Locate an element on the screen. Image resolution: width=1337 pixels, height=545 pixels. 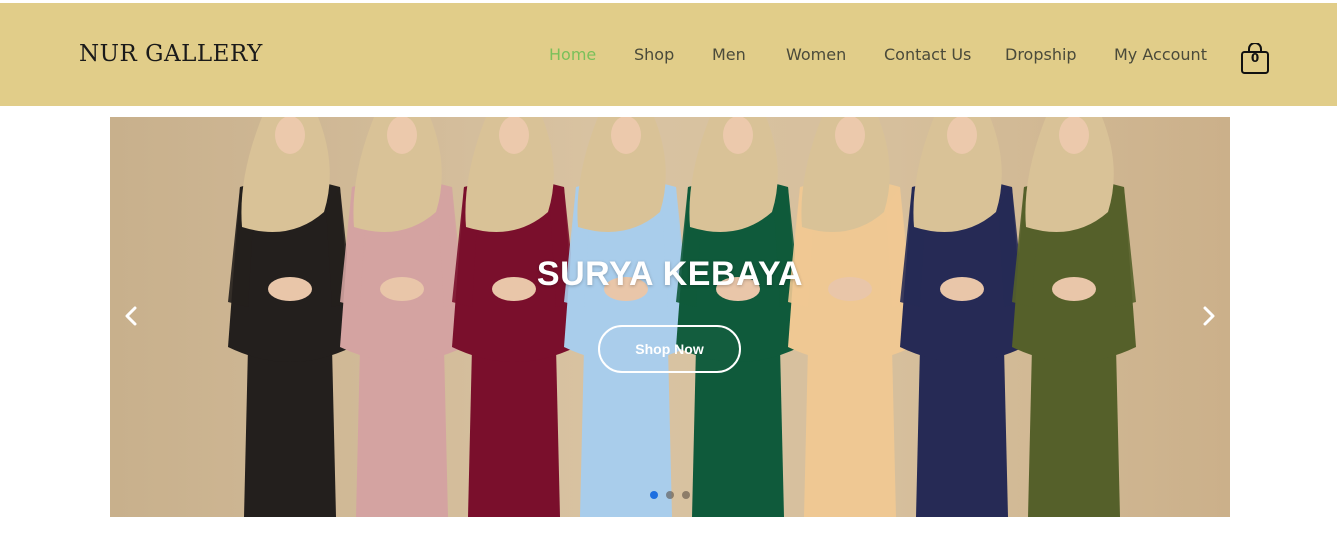
nav-contact-us: Contact Us is located at coordinates (927, 54).